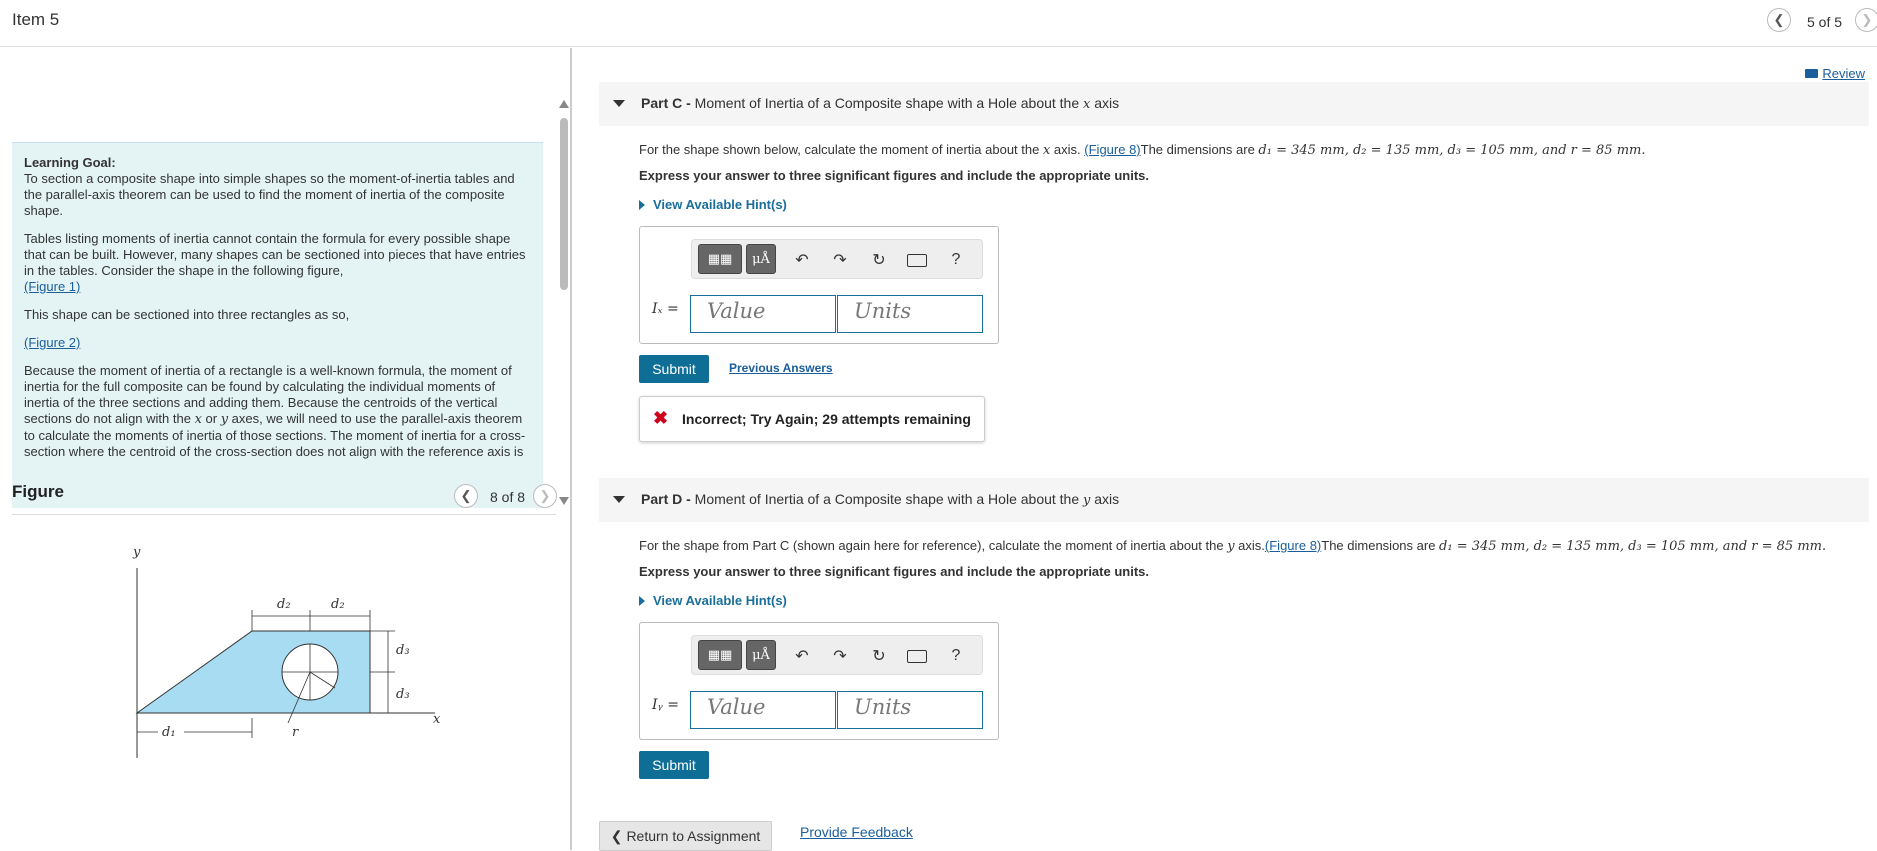 The image size is (1877, 851). I want to click on figure-2-link: (Figure 2), so click(52, 342).